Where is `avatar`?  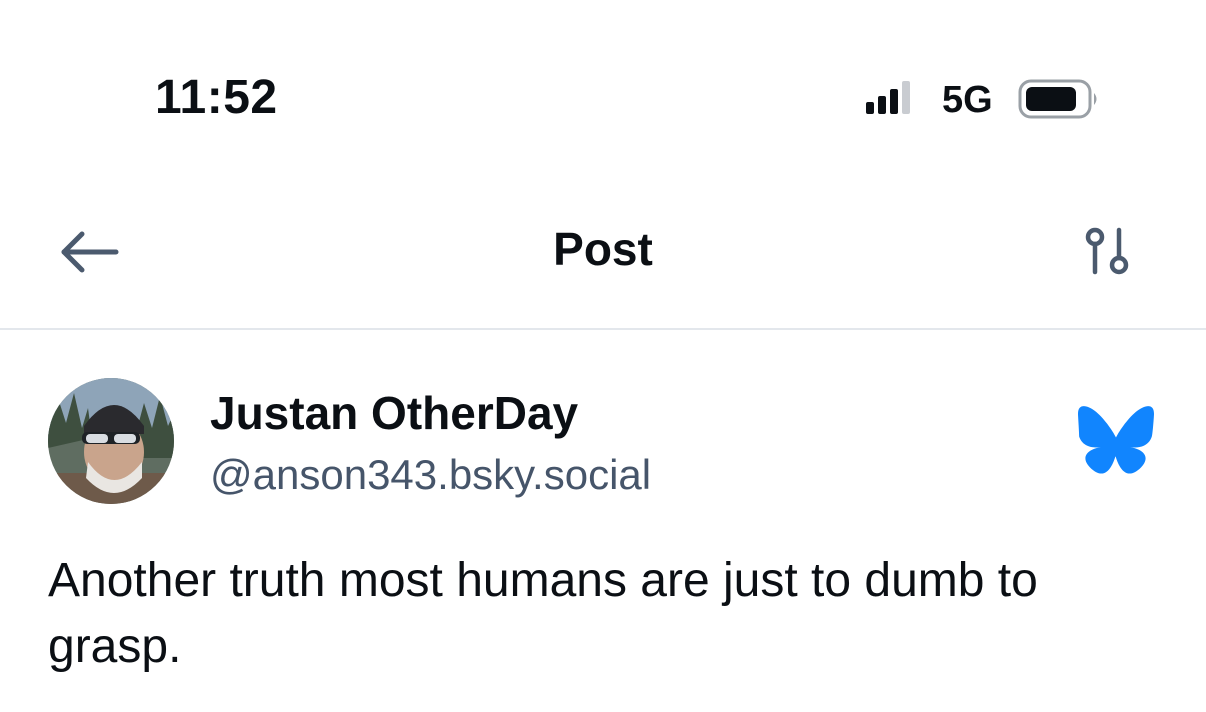
avatar is located at coordinates (111, 441).